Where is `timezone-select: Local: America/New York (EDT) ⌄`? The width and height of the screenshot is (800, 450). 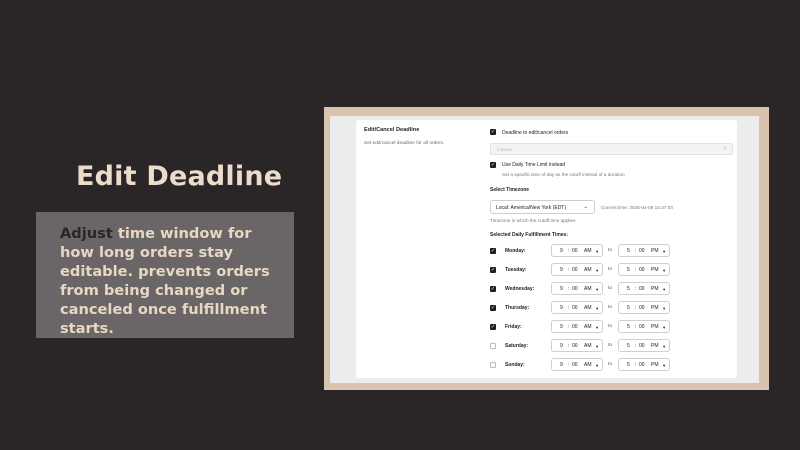 timezone-select: Local: America/New York (EDT) ⌄ is located at coordinates (542, 207).